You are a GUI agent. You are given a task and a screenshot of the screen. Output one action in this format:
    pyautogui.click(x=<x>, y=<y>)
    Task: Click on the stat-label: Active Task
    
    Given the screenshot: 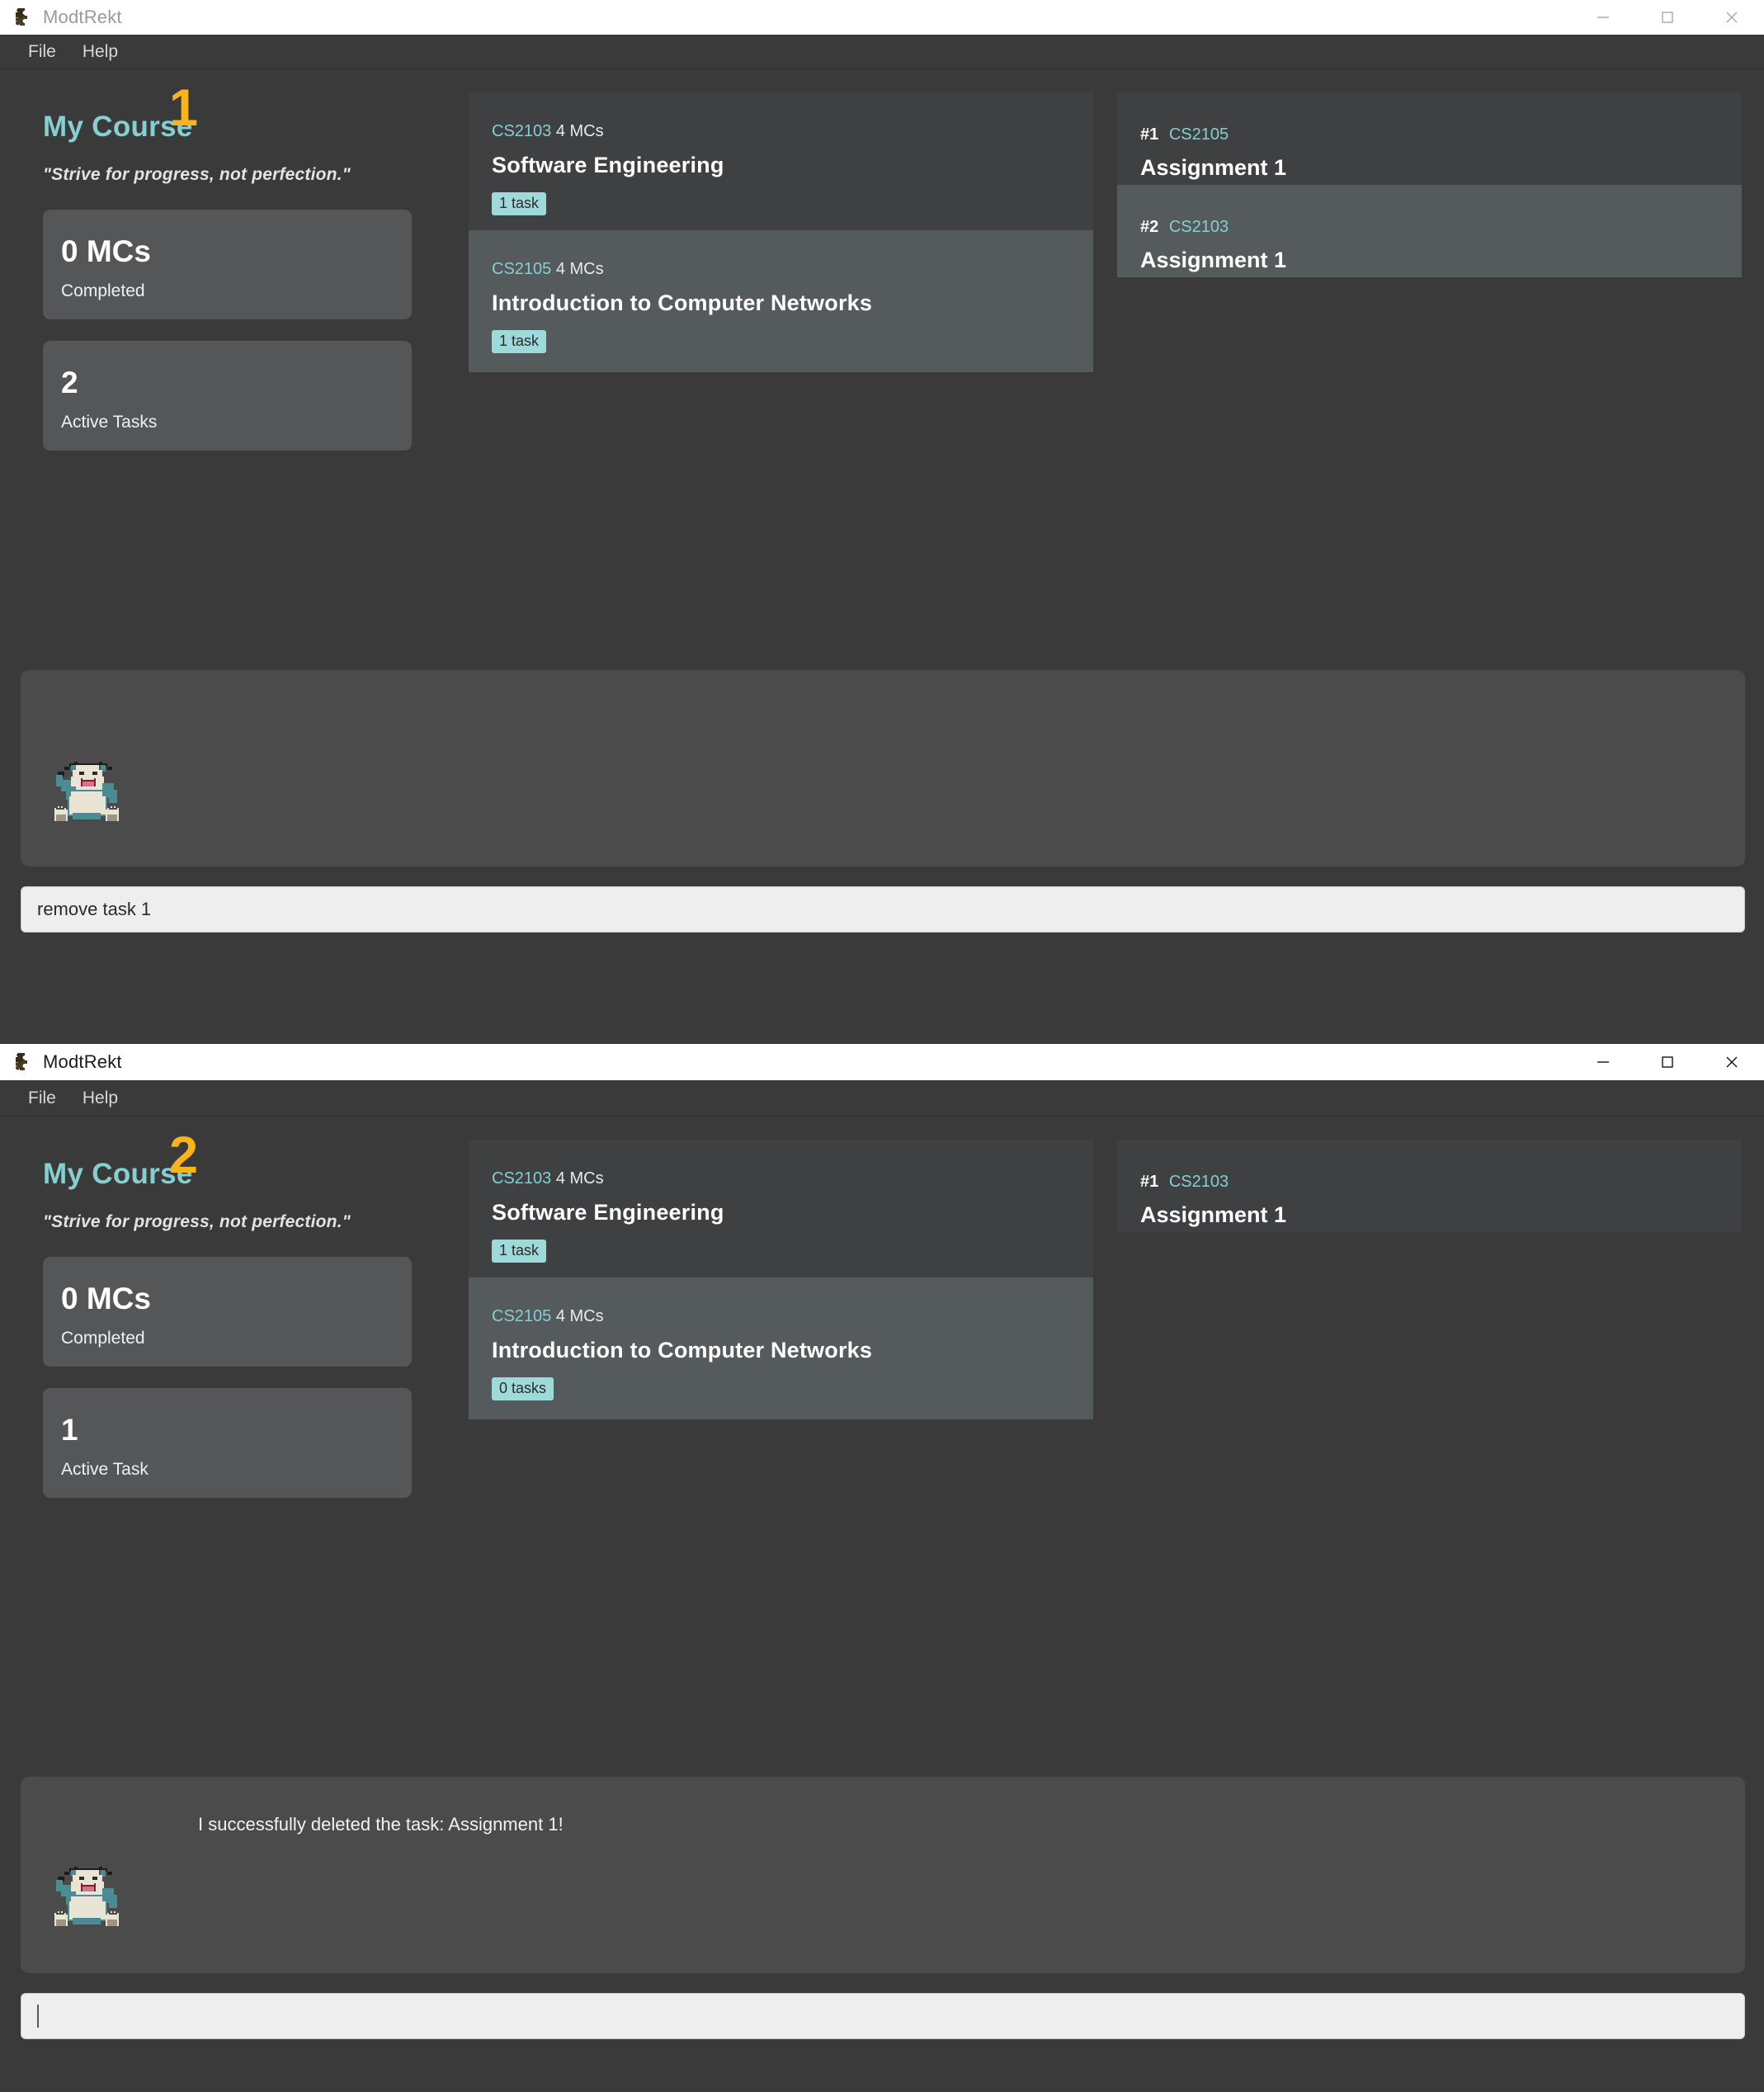 What is the action you would take?
    pyautogui.click(x=105, y=1469)
    